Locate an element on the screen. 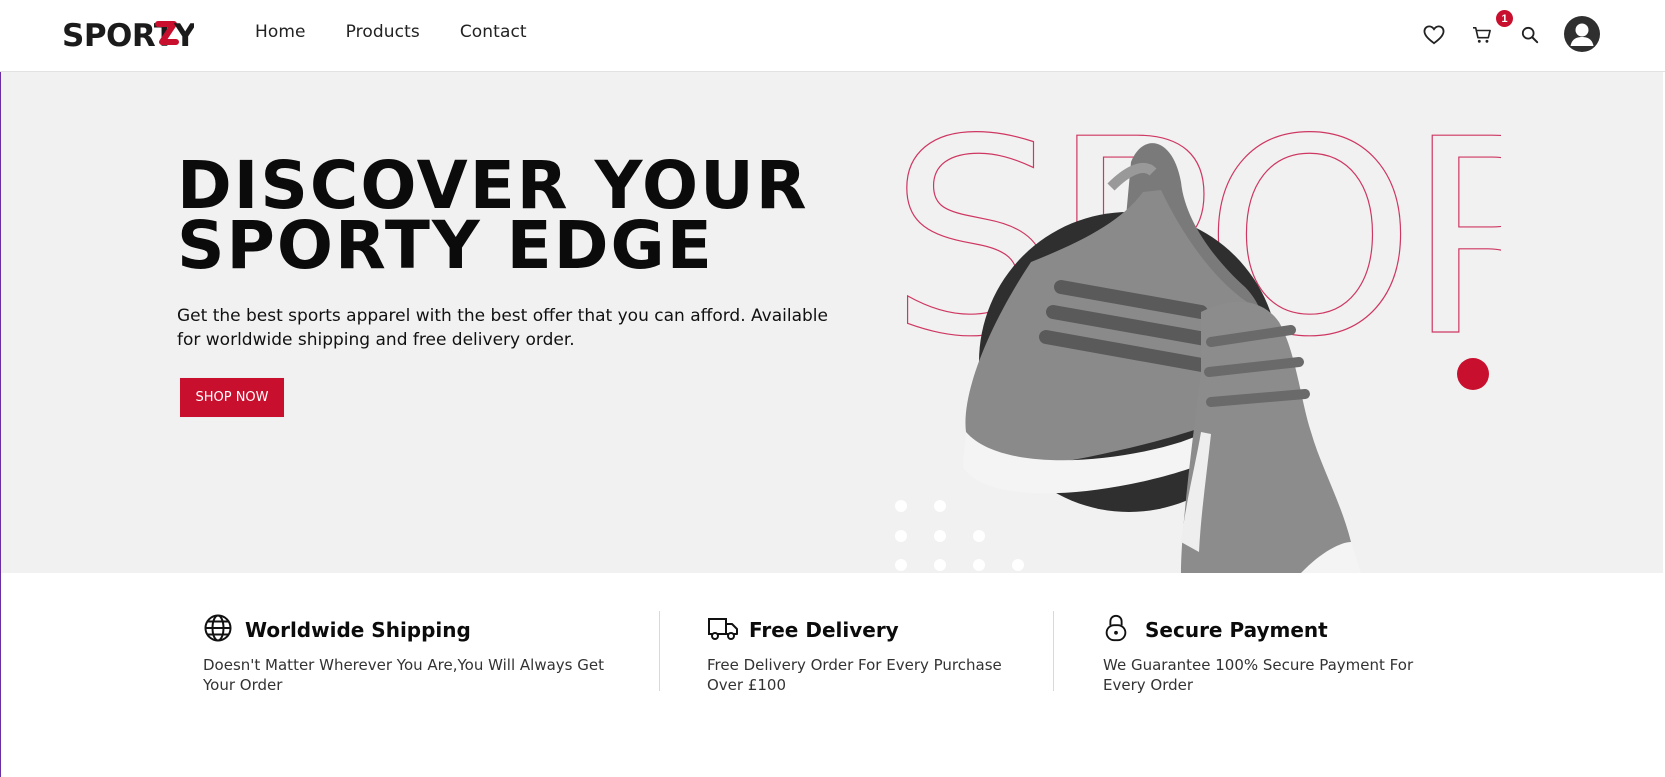 The image size is (1665, 777). truck-icon is located at coordinates (723, 629).